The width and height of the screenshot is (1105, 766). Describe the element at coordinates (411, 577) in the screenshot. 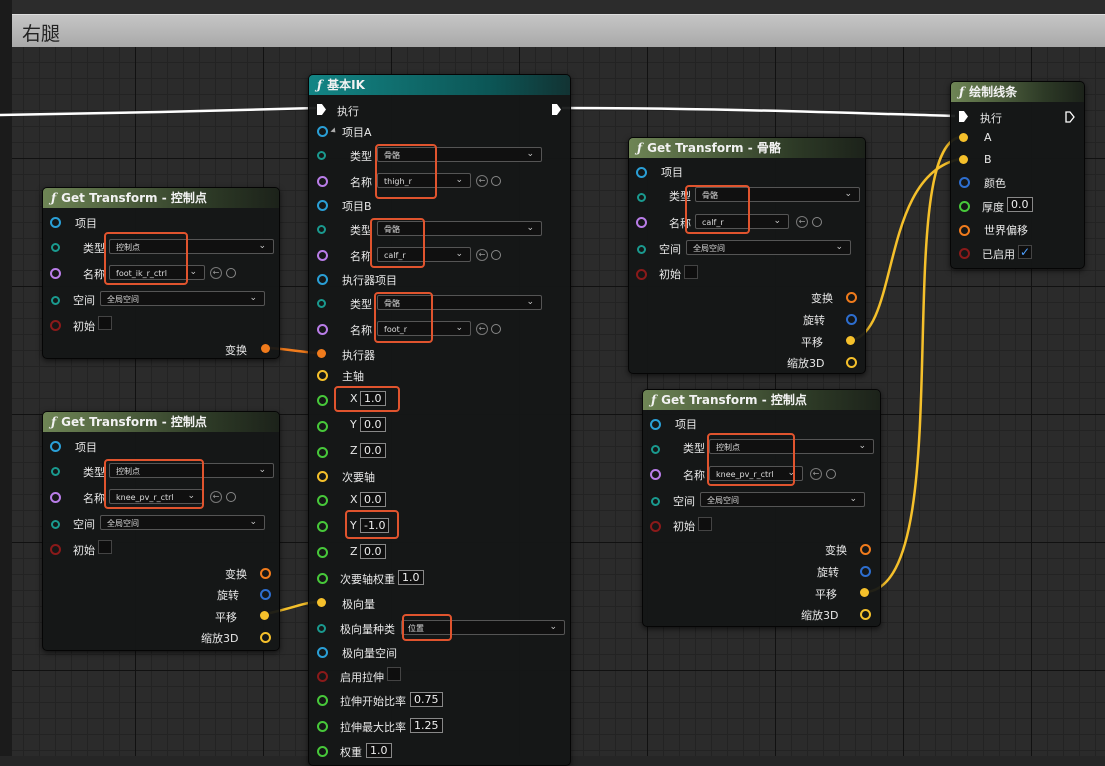

I see `secondary-weight-field: 1.0` at that location.